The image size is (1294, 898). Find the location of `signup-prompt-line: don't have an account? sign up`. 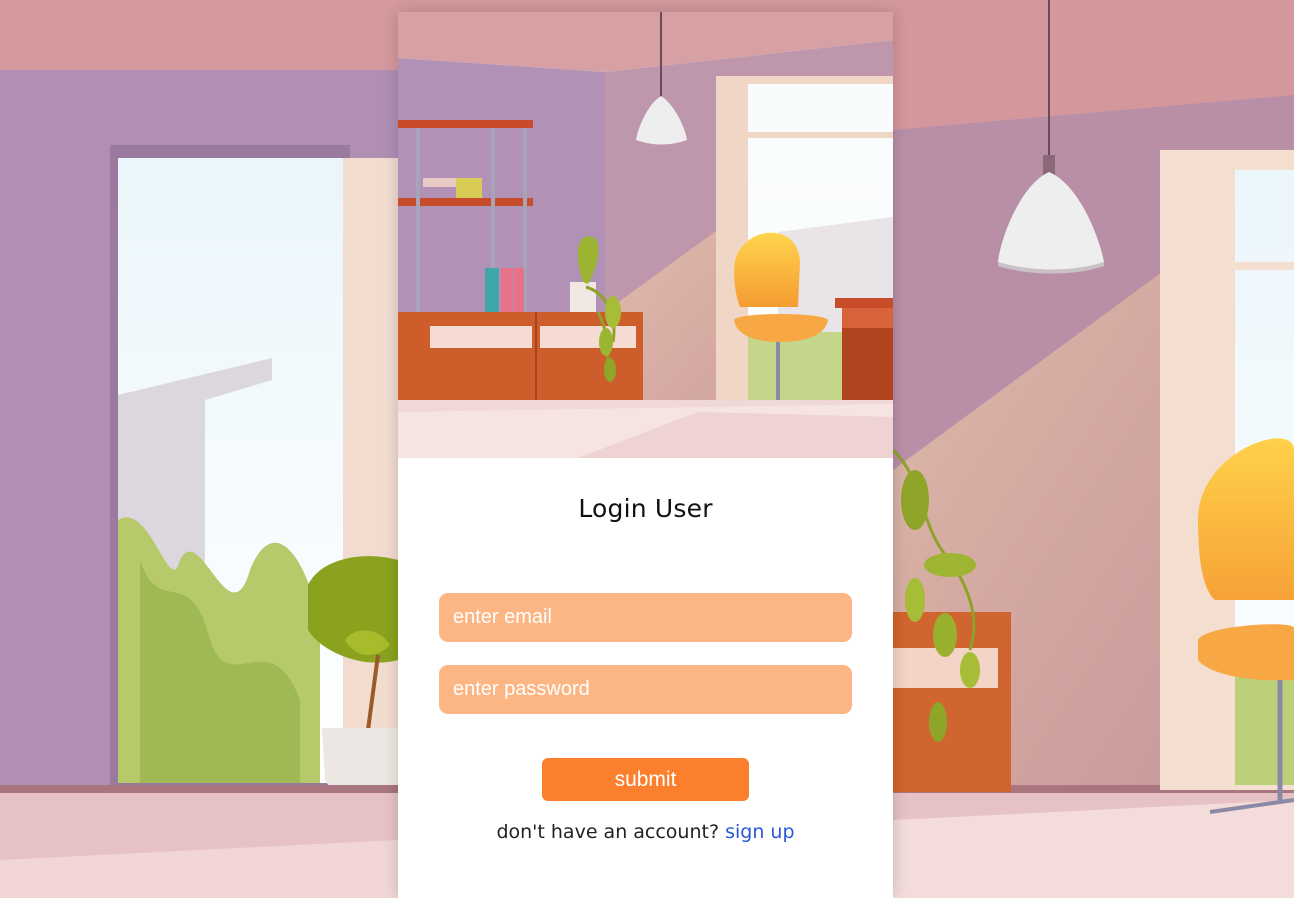

signup-prompt-line: don't have an account? sign up is located at coordinates (645, 832).